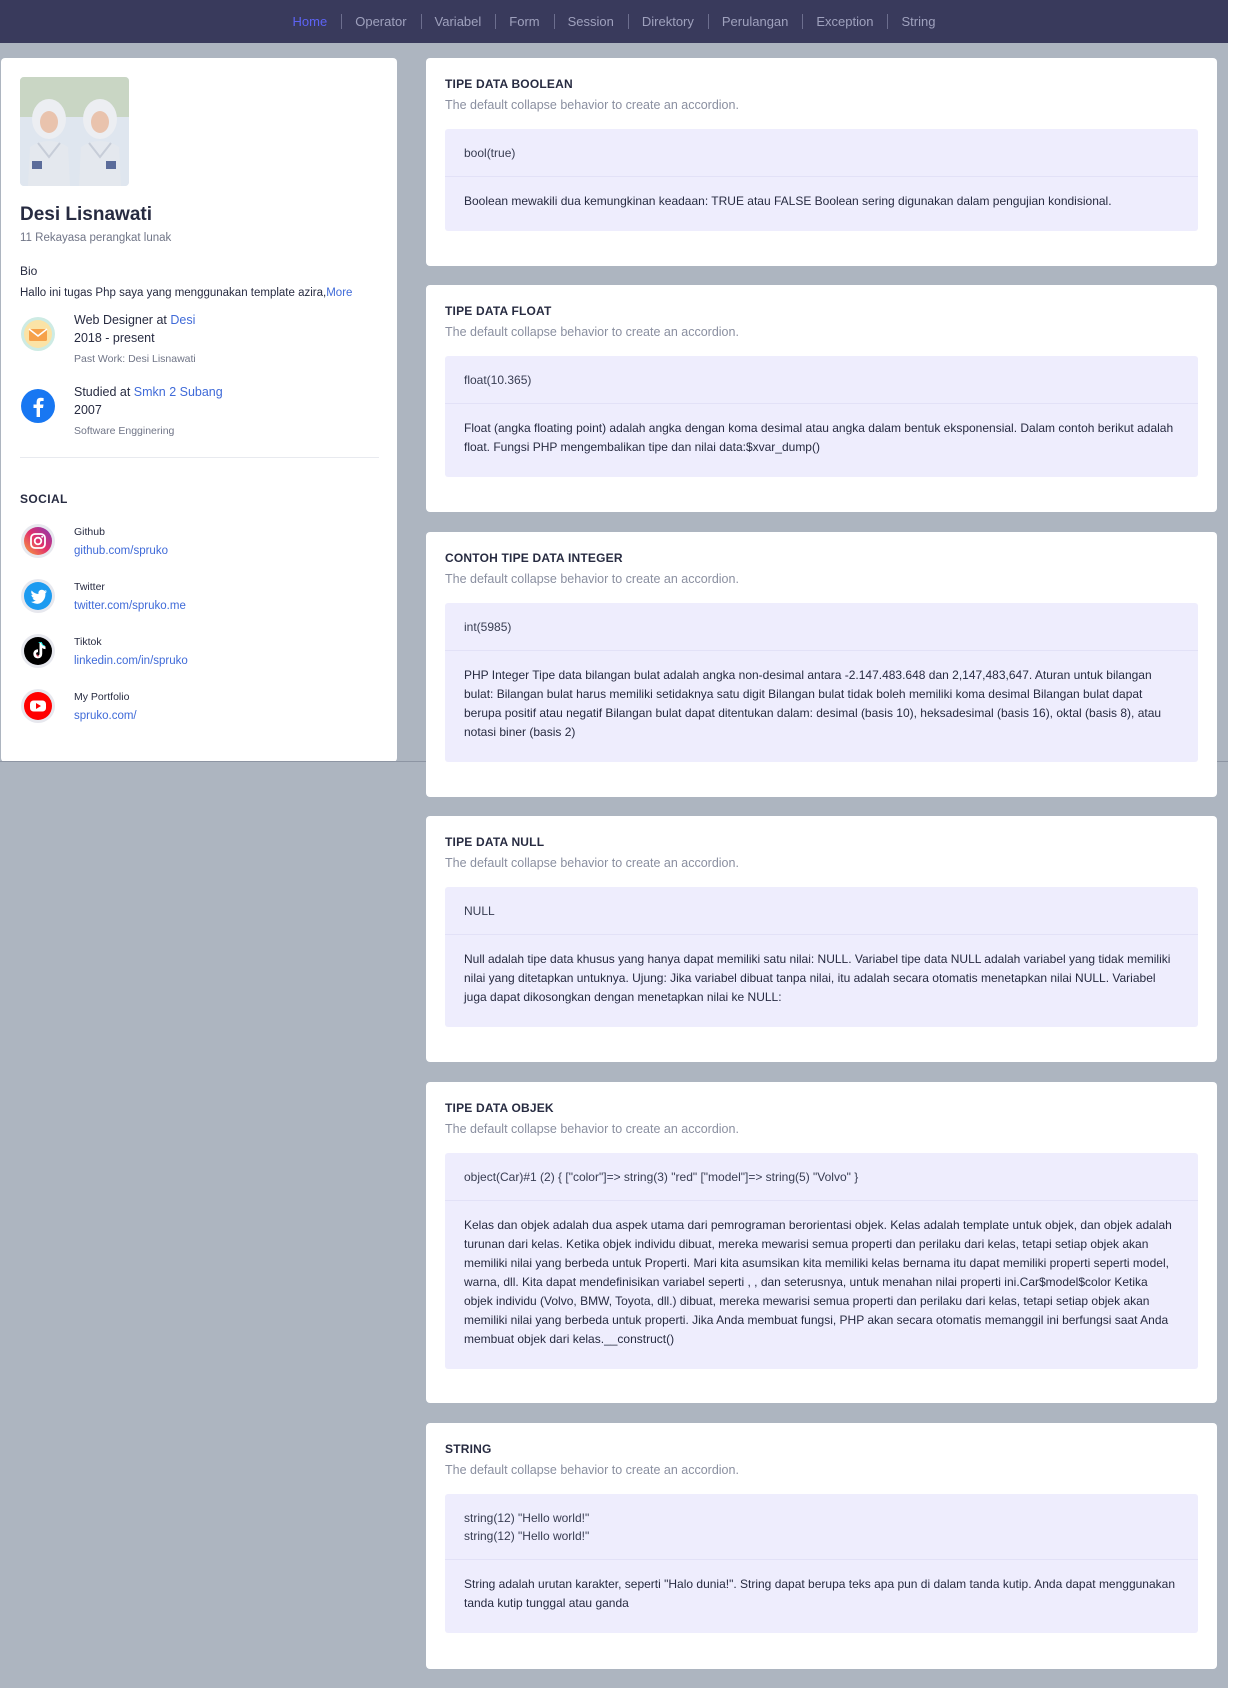 The image size is (1234, 1688). I want to click on profile-name: Desi Lisnawati, so click(86, 214).